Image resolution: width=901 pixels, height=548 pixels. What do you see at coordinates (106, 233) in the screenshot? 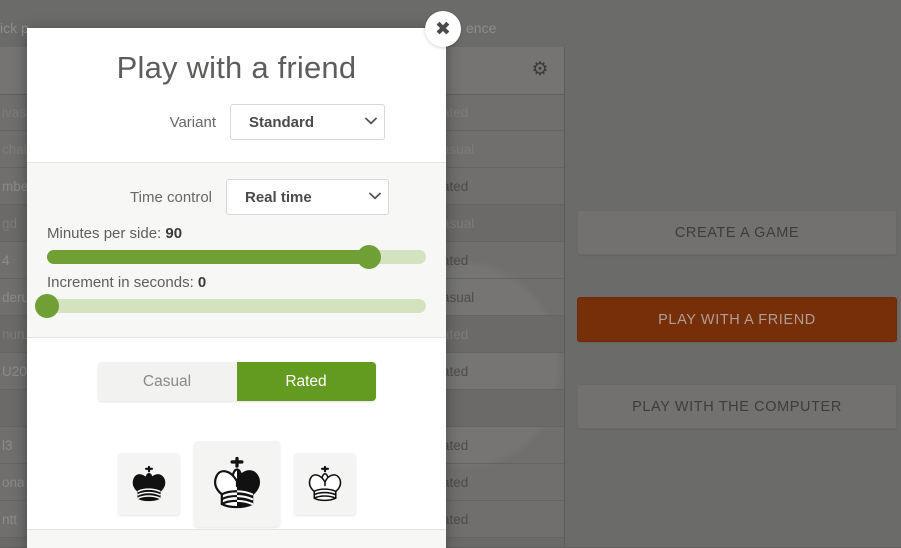
I see `minutes-per-side-label-text: Minutes per side:` at bounding box center [106, 233].